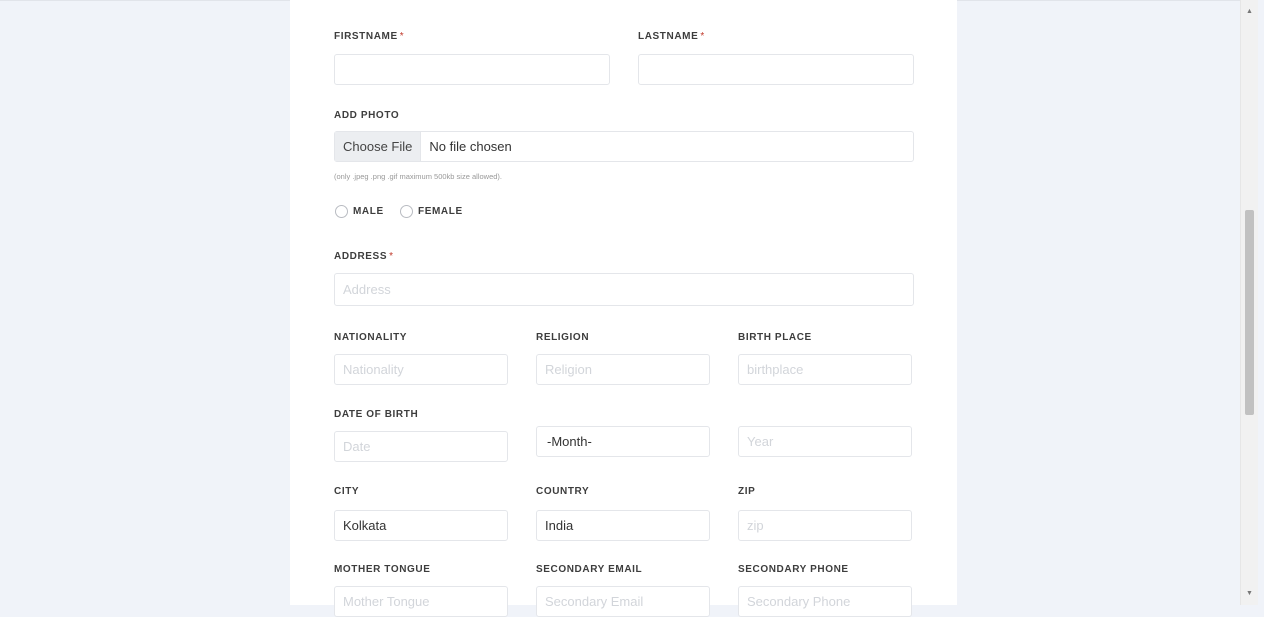 The image size is (1264, 617). Describe the element at coordinates (1249, 11) in the screenshot. I see `scroll-up-arrow-icon: ▲` at that location.